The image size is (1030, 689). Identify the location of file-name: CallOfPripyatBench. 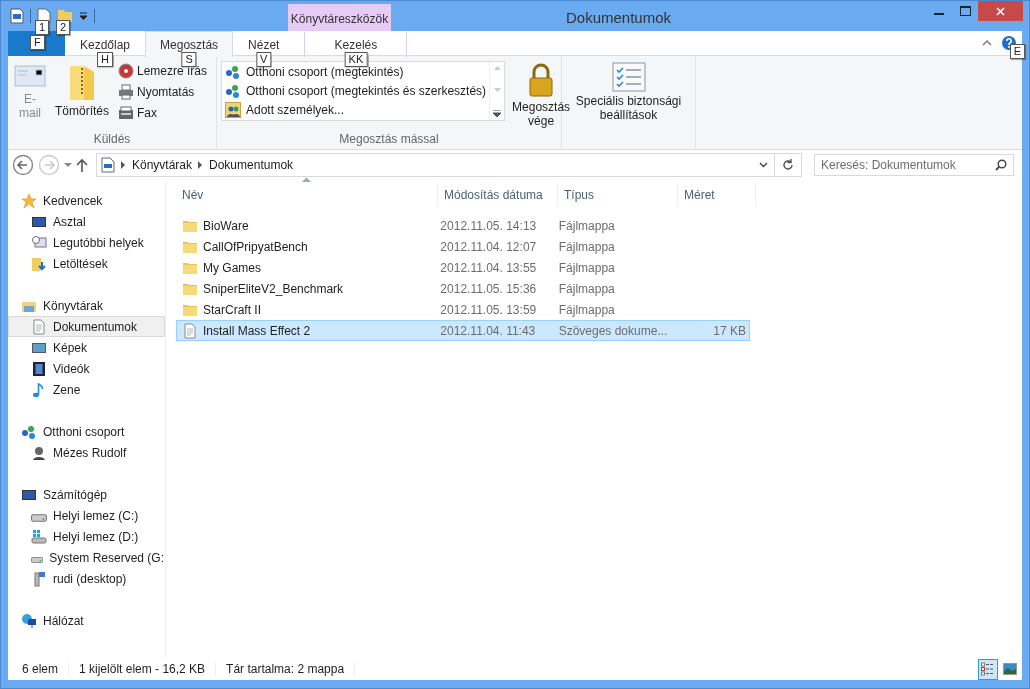
(306, 246).